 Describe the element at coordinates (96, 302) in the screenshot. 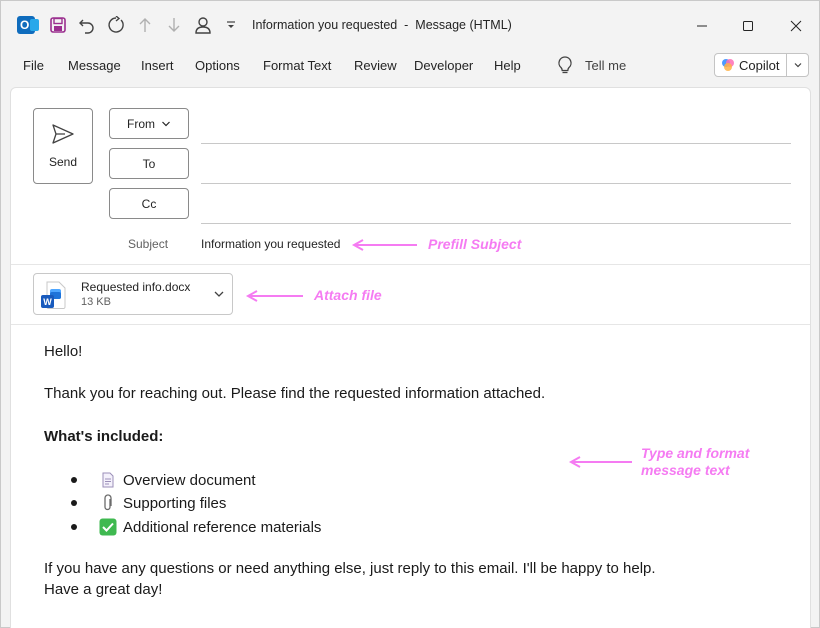

I see `attachment-size: 13 KB` at that location.